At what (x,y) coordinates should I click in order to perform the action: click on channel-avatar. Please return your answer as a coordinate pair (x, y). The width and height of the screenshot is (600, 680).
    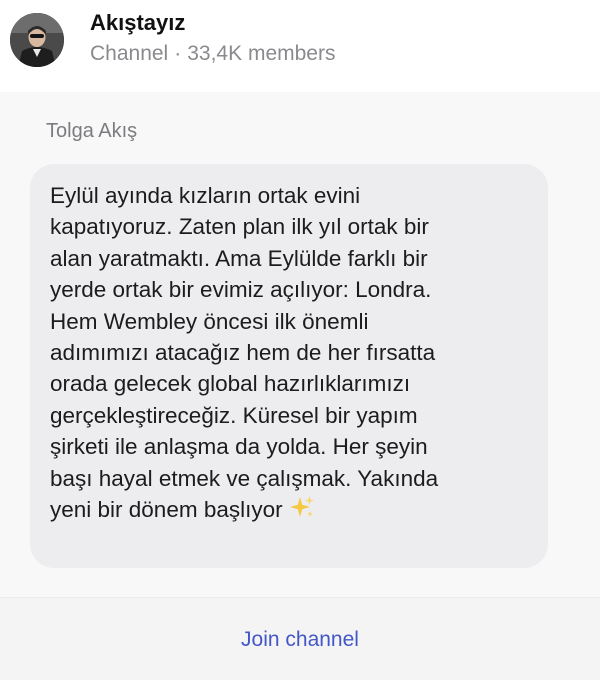
    Looking at the image, I should click on (37, 40).